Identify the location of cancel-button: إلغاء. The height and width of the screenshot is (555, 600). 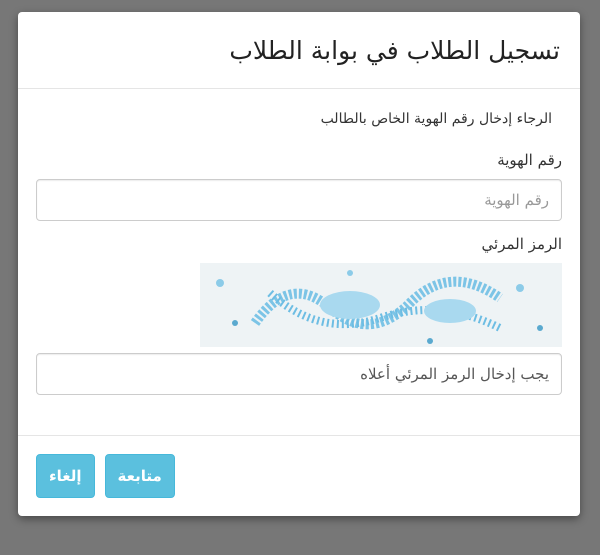
(65, 476).